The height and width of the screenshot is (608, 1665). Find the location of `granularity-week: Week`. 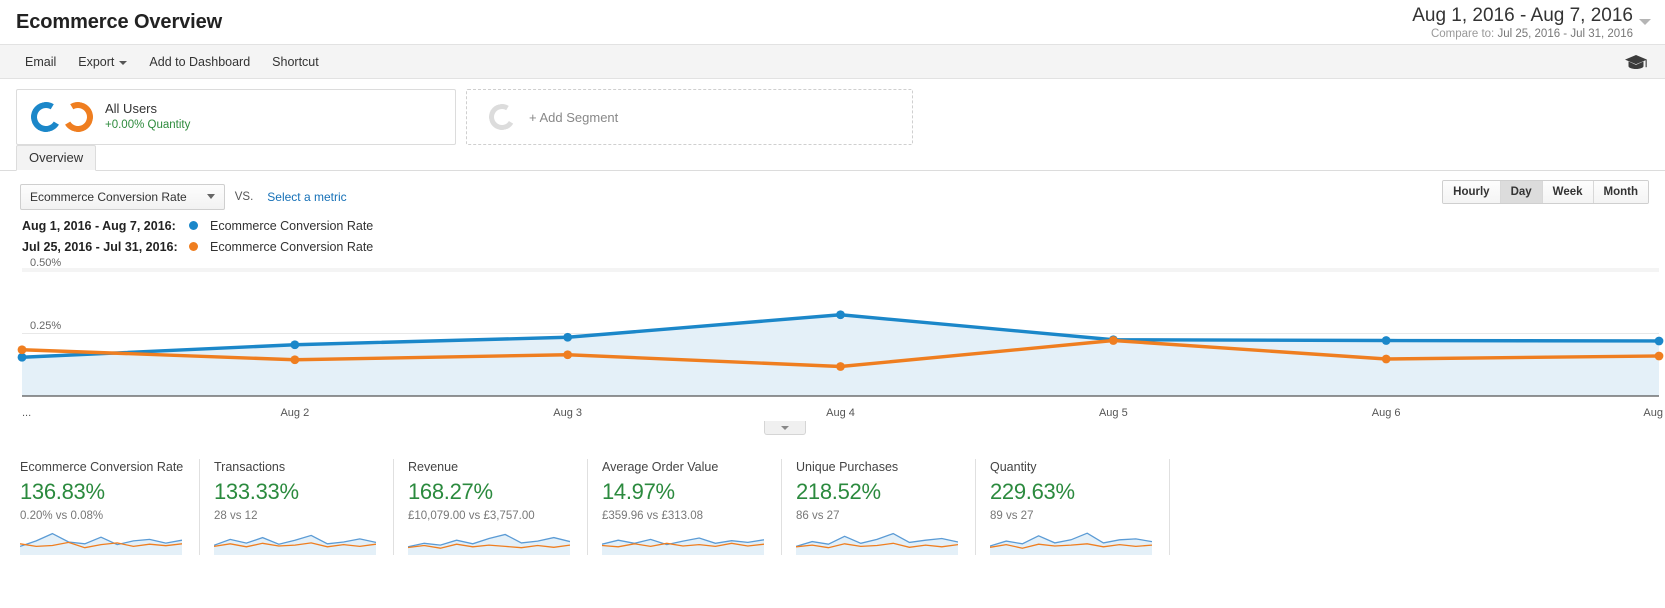

granularity-week: Week is located at coordinates (1568, 192).